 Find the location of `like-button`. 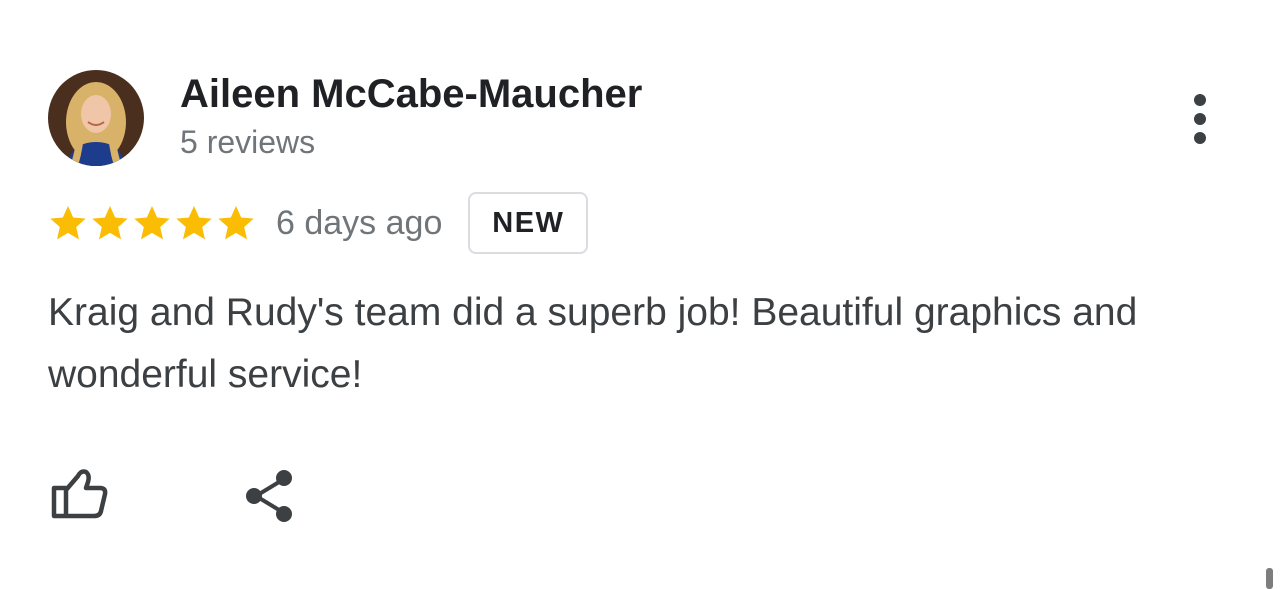

like-button is located at coordinates (79, 494).